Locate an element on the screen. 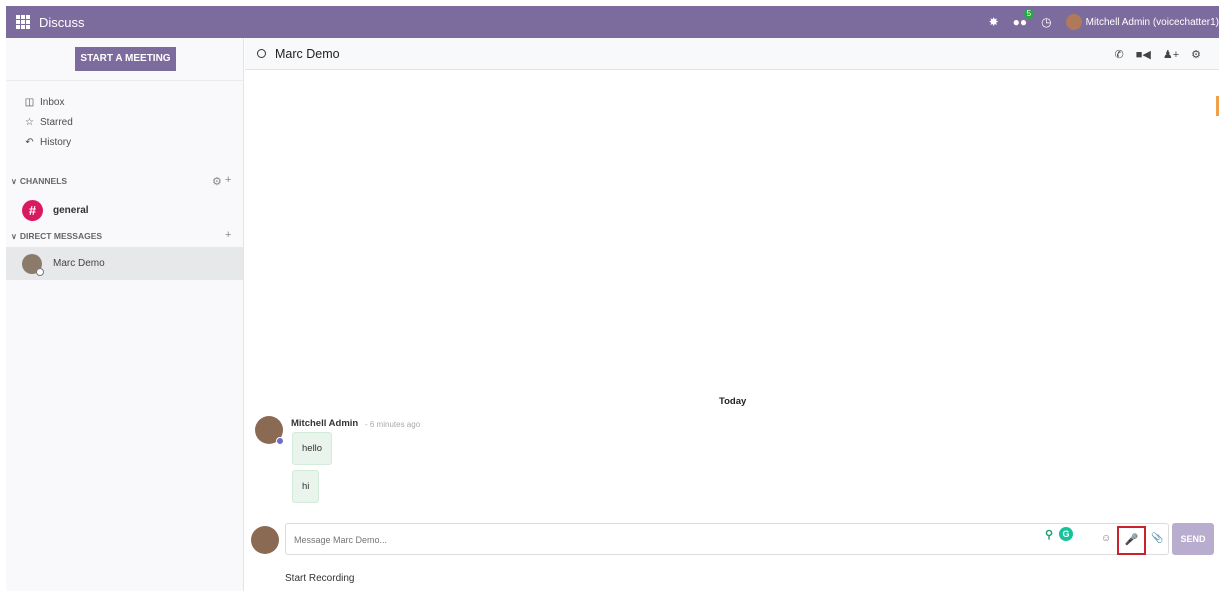 Image resolution: width=1219 pixels, height=591 pixels. thread-header: Marc Demo ✆ ■◀ ♟+ ⚙ is located at coordinates (732, 77).